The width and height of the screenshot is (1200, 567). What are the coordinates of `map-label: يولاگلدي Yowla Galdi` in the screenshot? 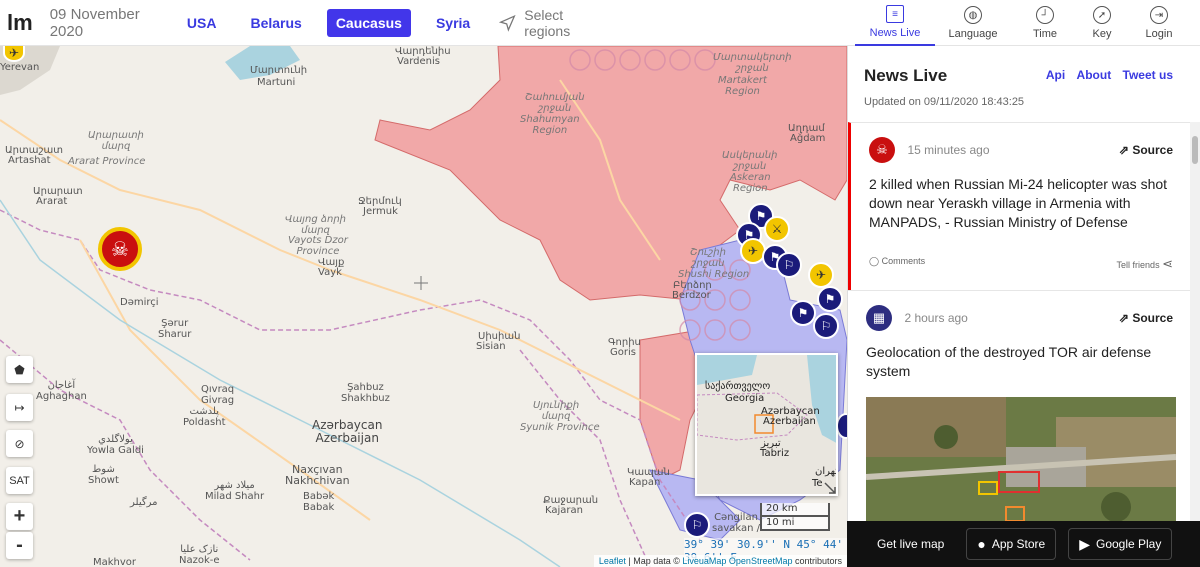 It's located at (115, 445).